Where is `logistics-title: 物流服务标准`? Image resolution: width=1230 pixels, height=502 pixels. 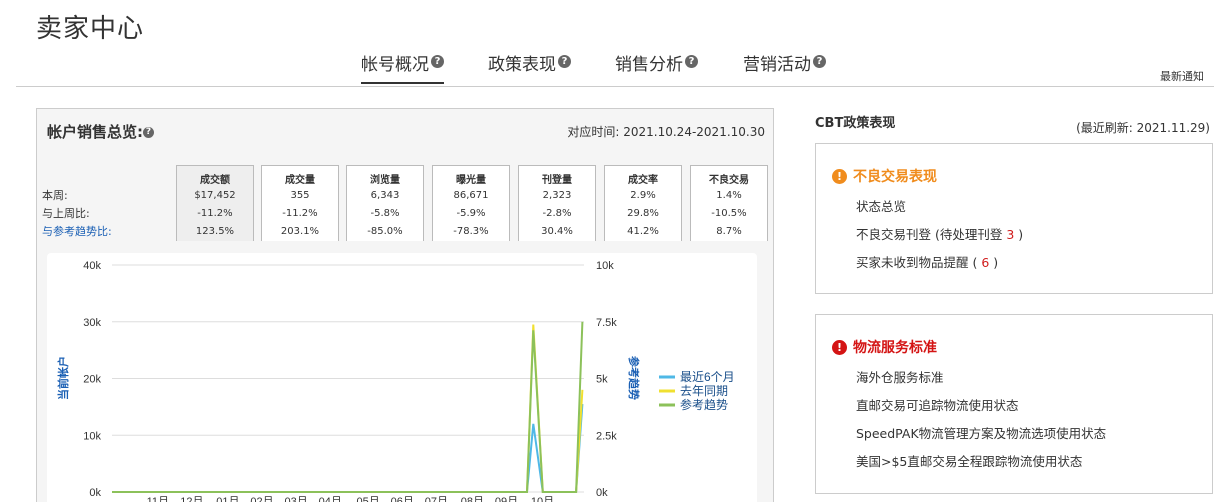 logistics-title: 物流服务标准 is located at coordinates (895, 348).